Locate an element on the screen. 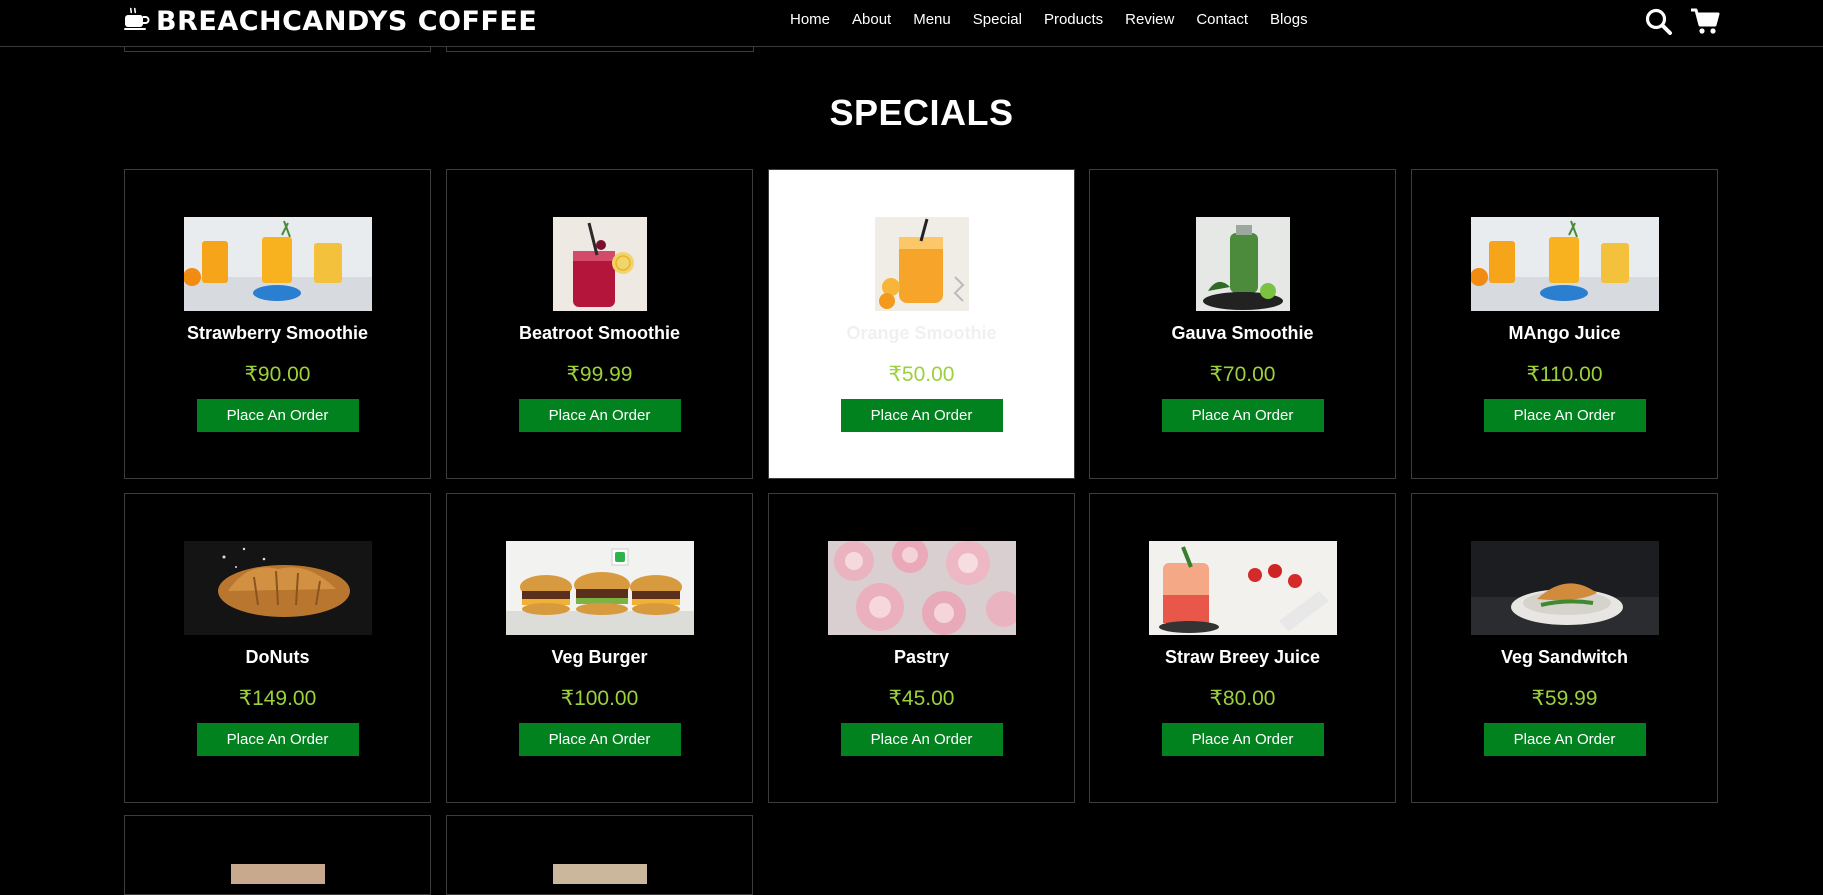  product-card: MAngo Juice ₹110.00 Place An Order is located at coordinates (1564, 324).